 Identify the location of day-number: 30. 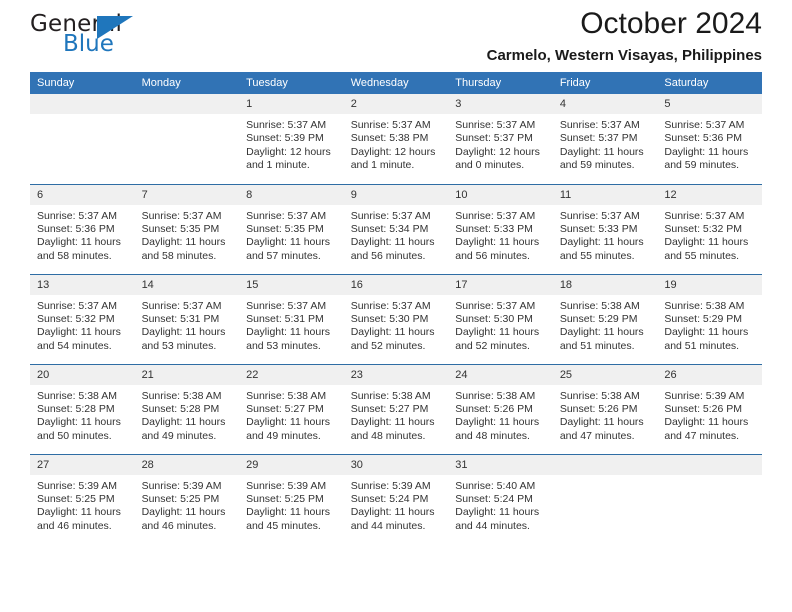
(396, 464).